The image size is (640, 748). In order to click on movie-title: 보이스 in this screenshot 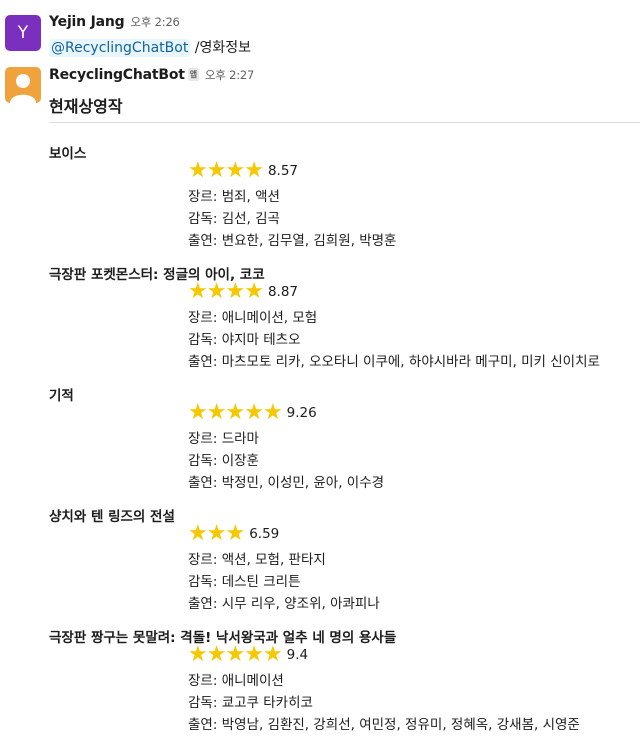, I will do `click(68, 154)`.